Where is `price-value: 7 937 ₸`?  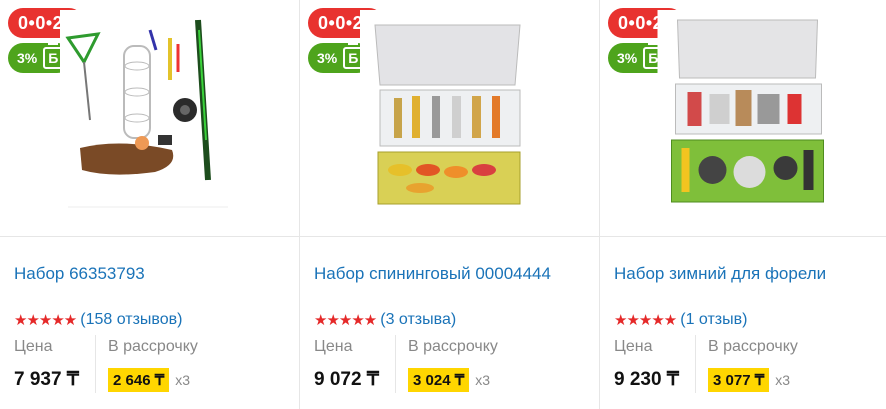
price-value: 7 937 ₸ is located at coordinates (46, 379).